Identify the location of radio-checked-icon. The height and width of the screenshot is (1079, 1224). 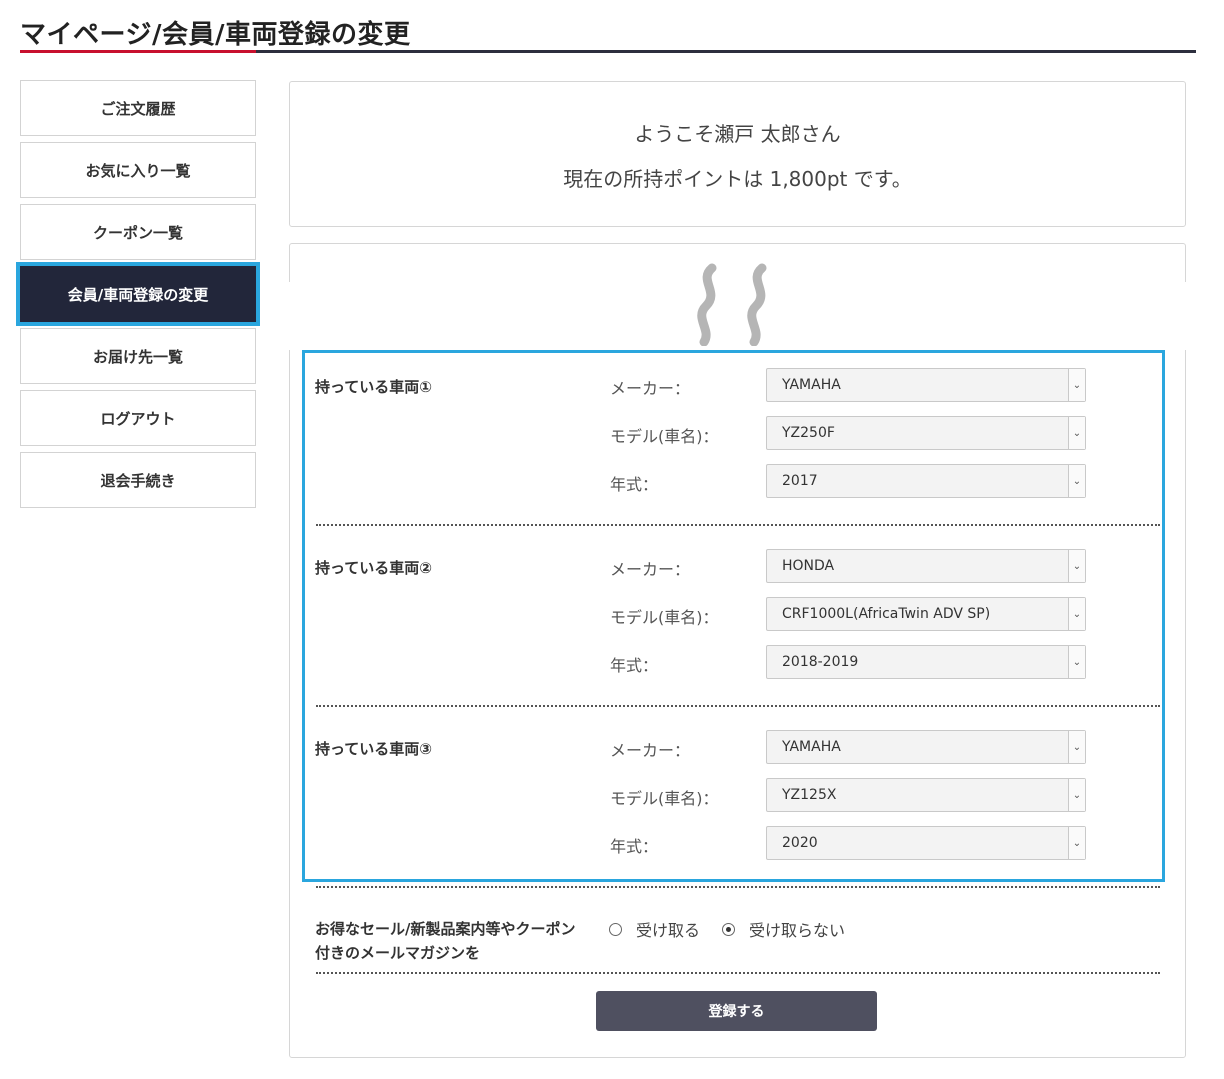
(729, 929).